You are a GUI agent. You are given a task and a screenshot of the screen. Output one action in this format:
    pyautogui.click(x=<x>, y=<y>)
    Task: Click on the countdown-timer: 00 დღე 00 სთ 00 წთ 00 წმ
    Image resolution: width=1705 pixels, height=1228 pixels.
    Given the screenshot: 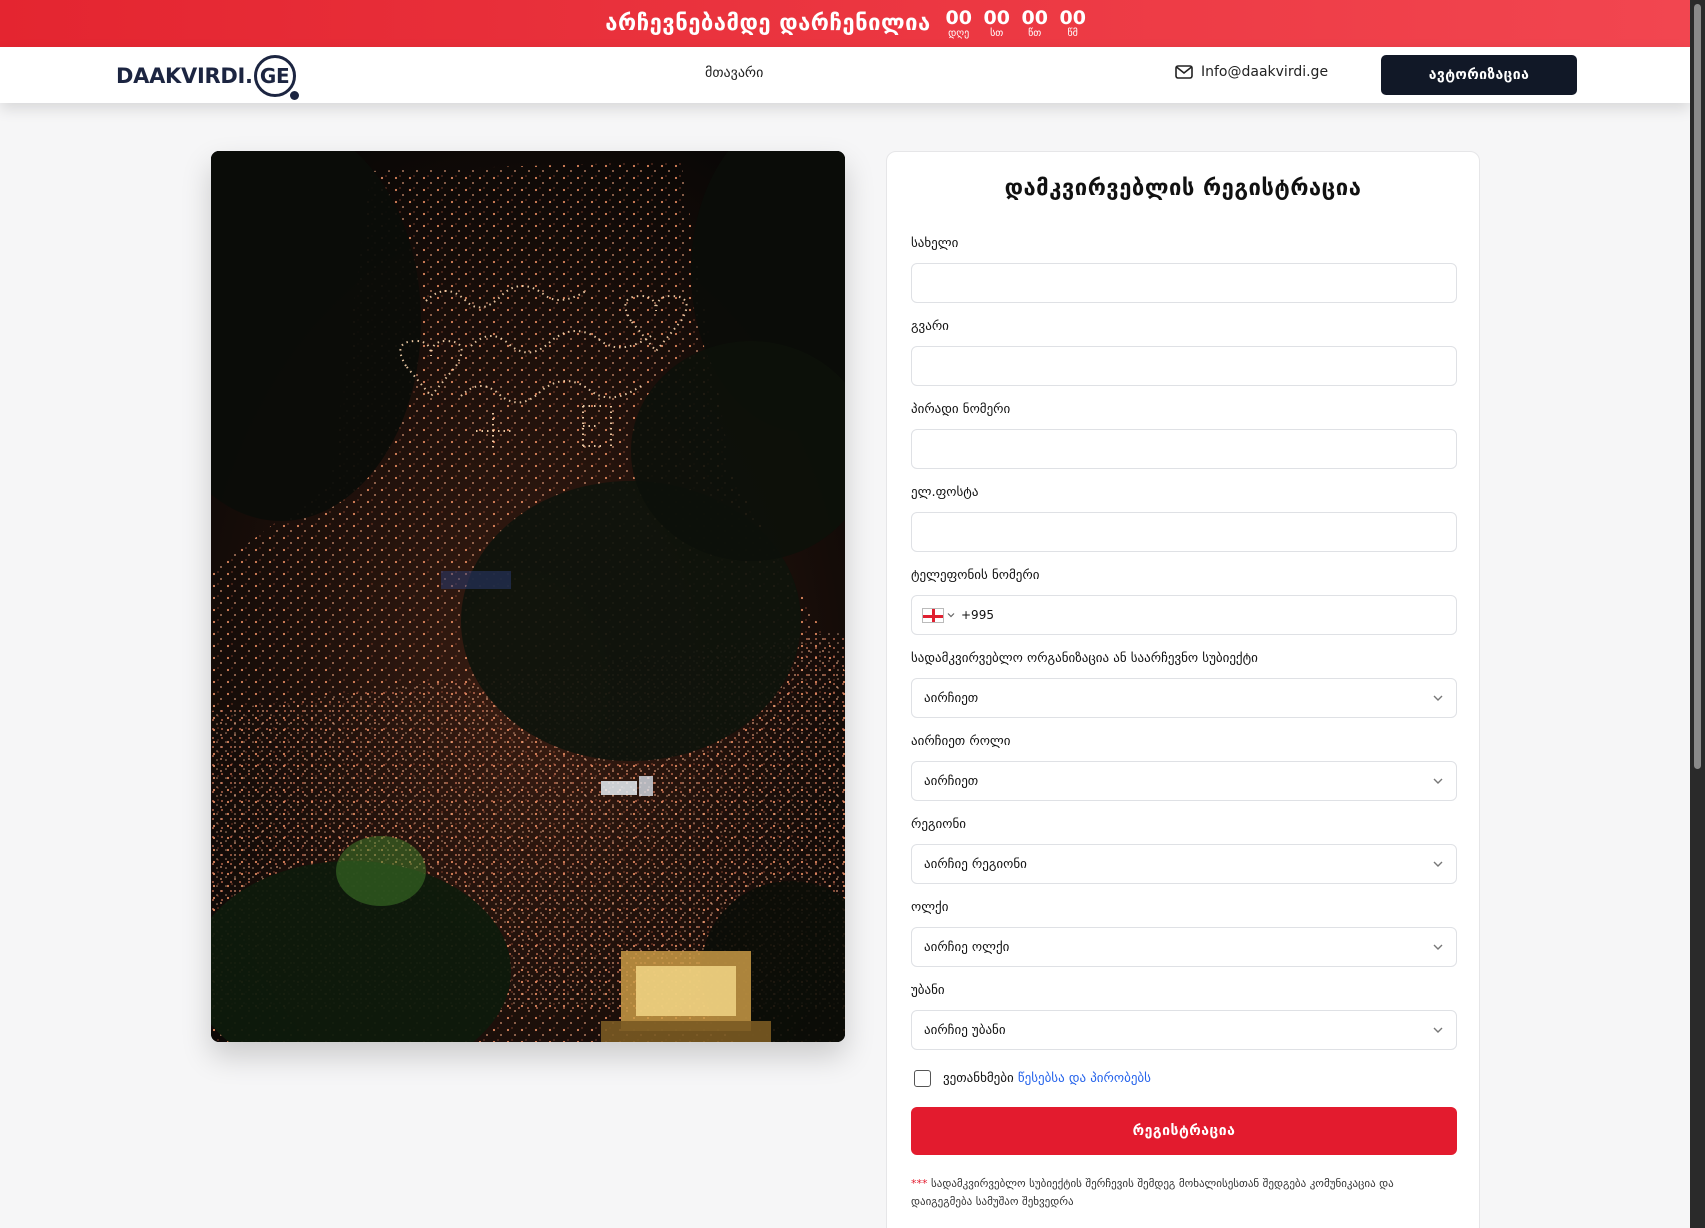 What is the action you would take?
    pyautogui.click(x=1015, y=23)
    